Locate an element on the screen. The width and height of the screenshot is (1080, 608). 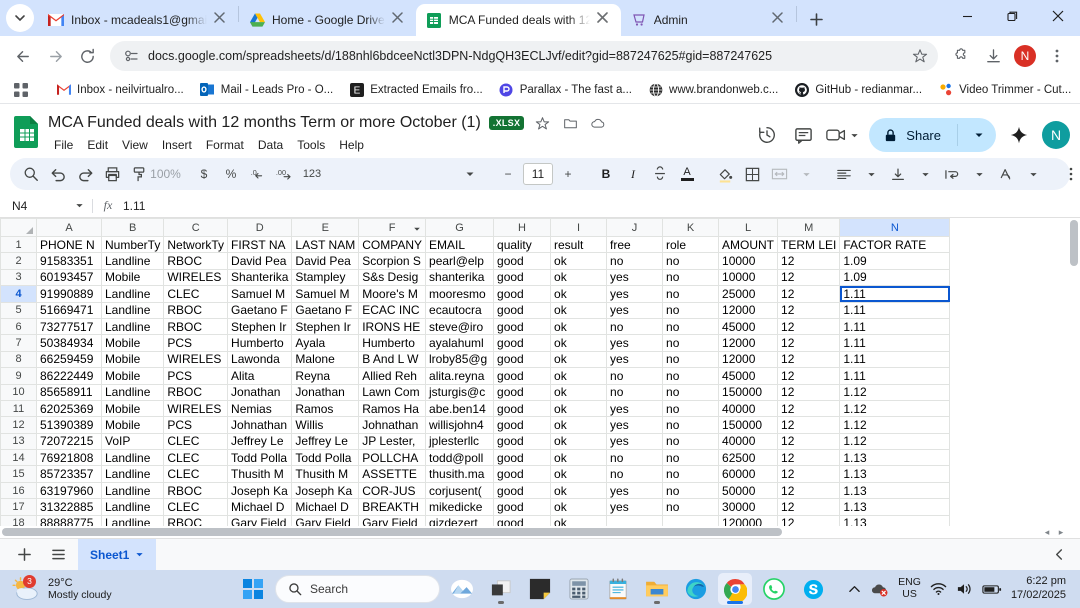
cell-H4: good is located at coordinates (522, 294).